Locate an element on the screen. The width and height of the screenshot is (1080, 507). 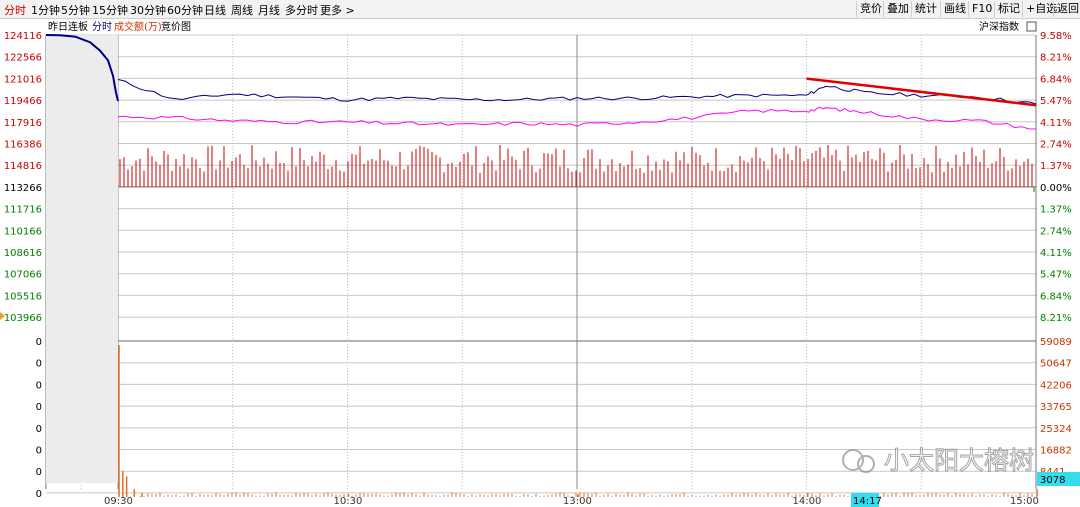
price-tick-label: 113266 is located at coordinates (23, 188).